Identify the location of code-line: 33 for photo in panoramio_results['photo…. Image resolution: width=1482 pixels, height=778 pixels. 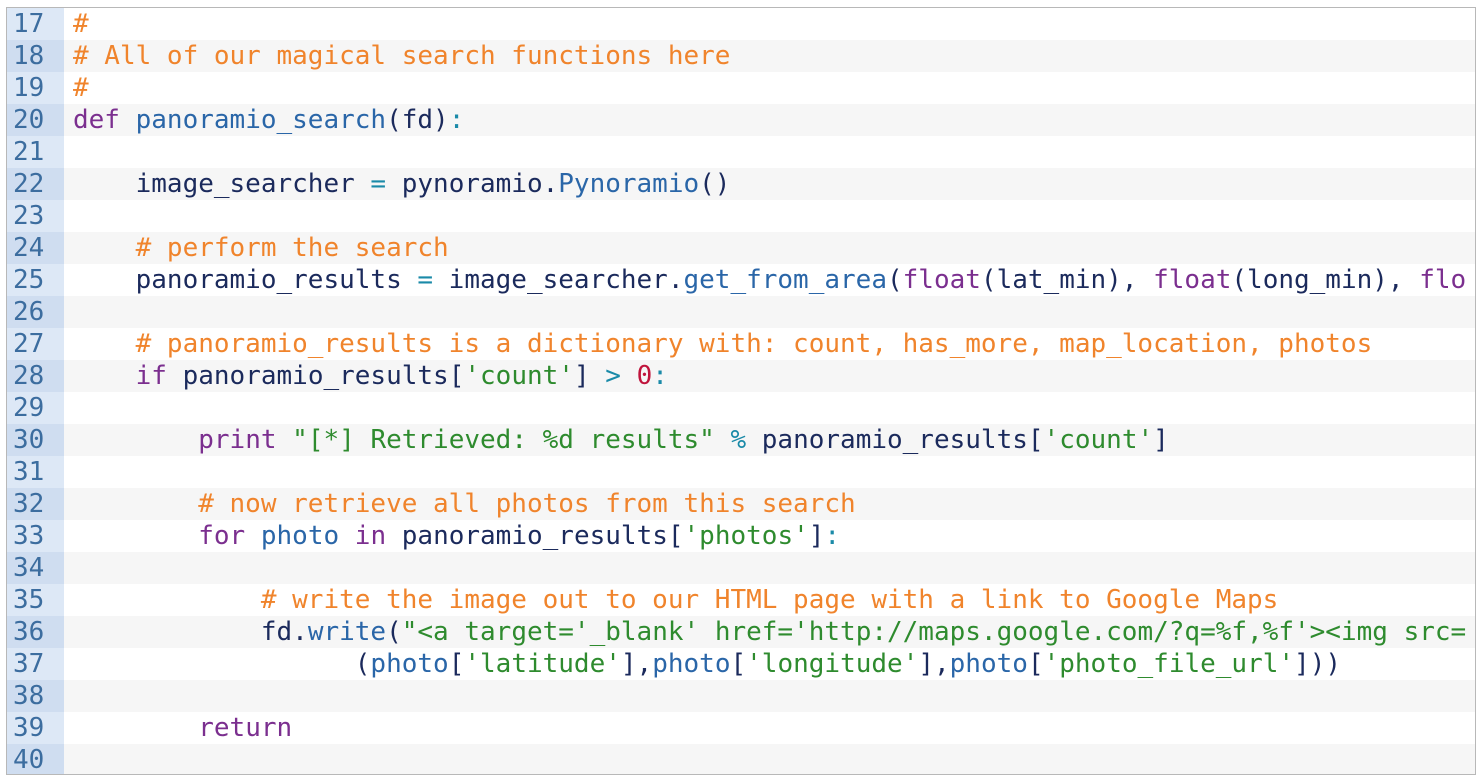
(741, 536).